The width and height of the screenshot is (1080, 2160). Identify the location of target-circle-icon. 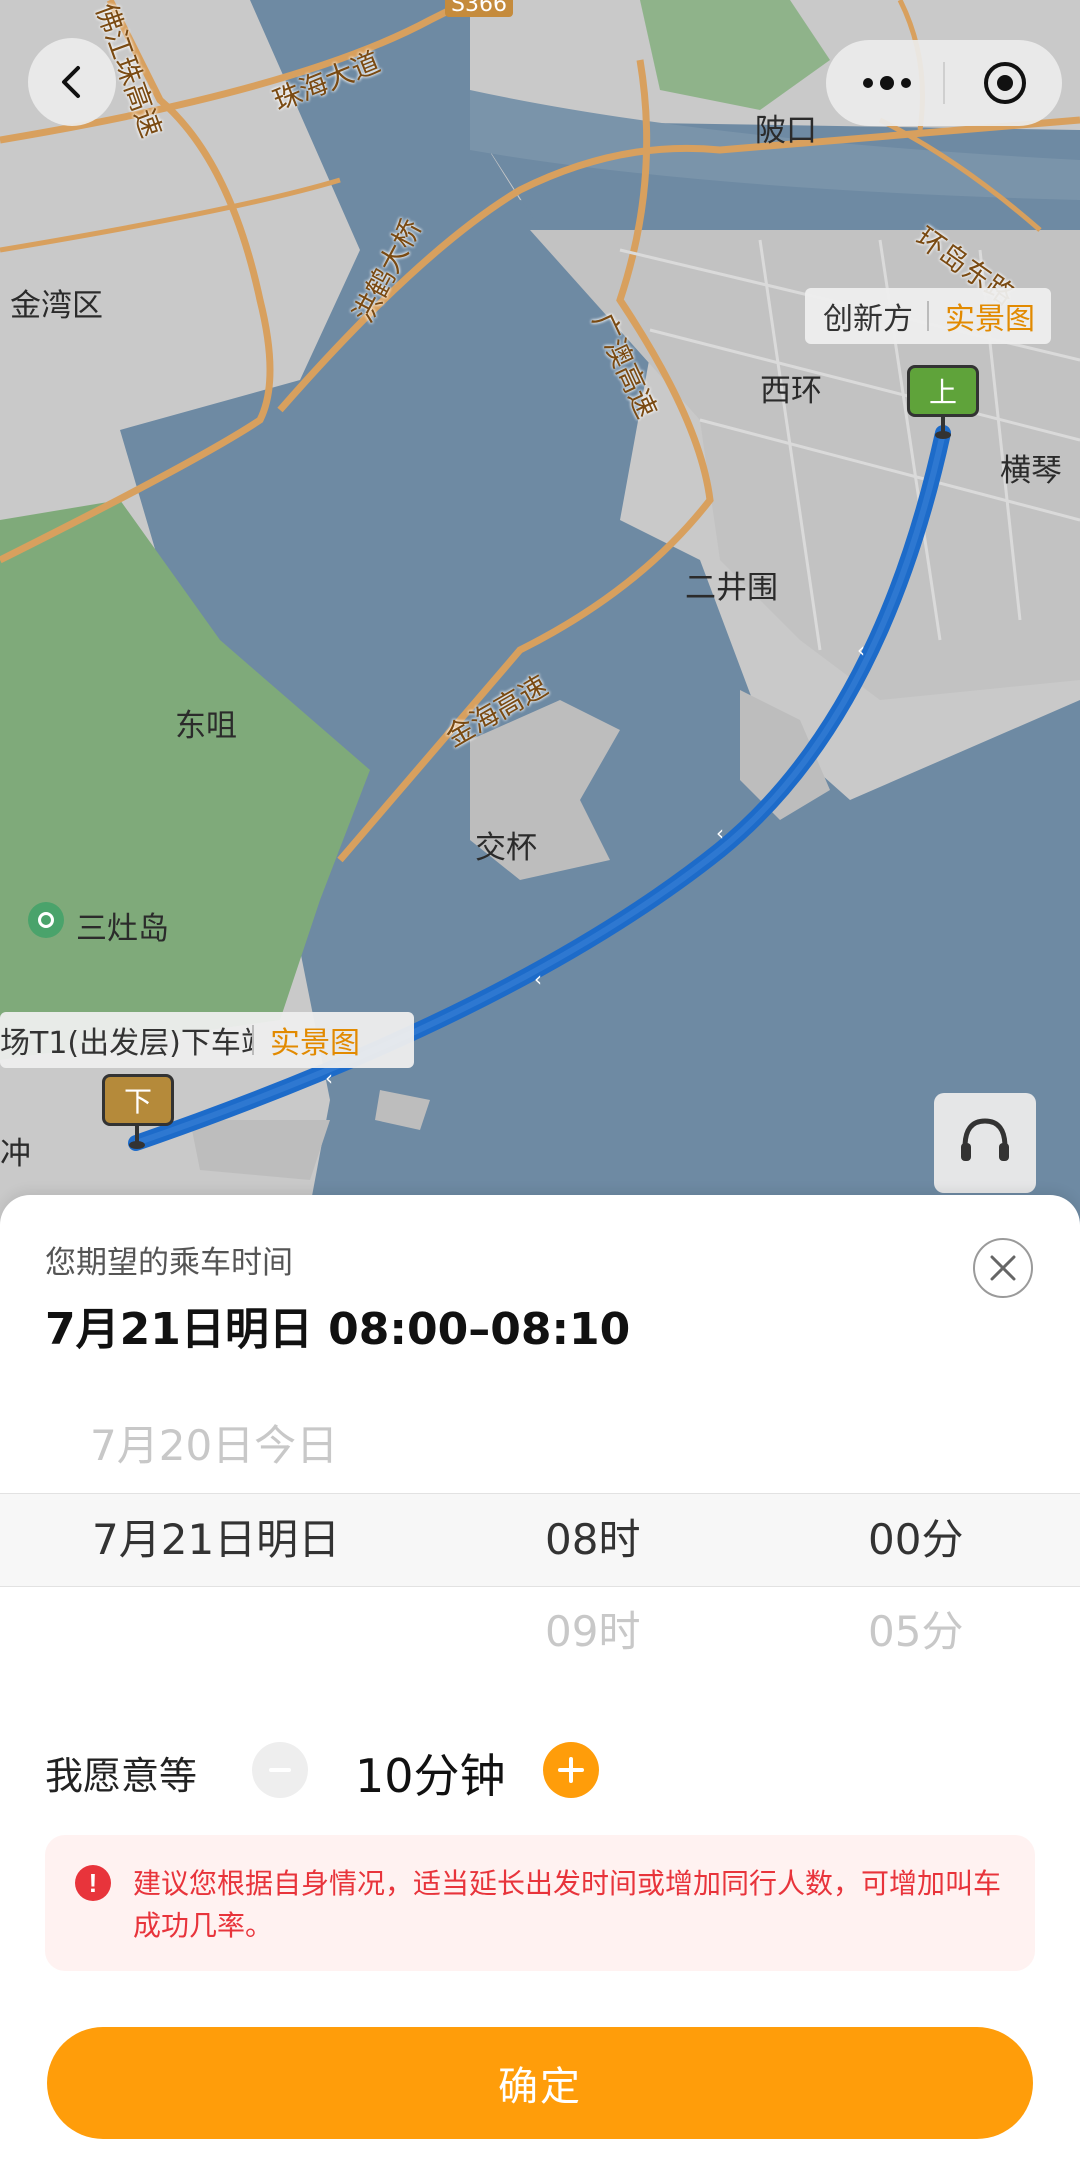
(1005, 83).